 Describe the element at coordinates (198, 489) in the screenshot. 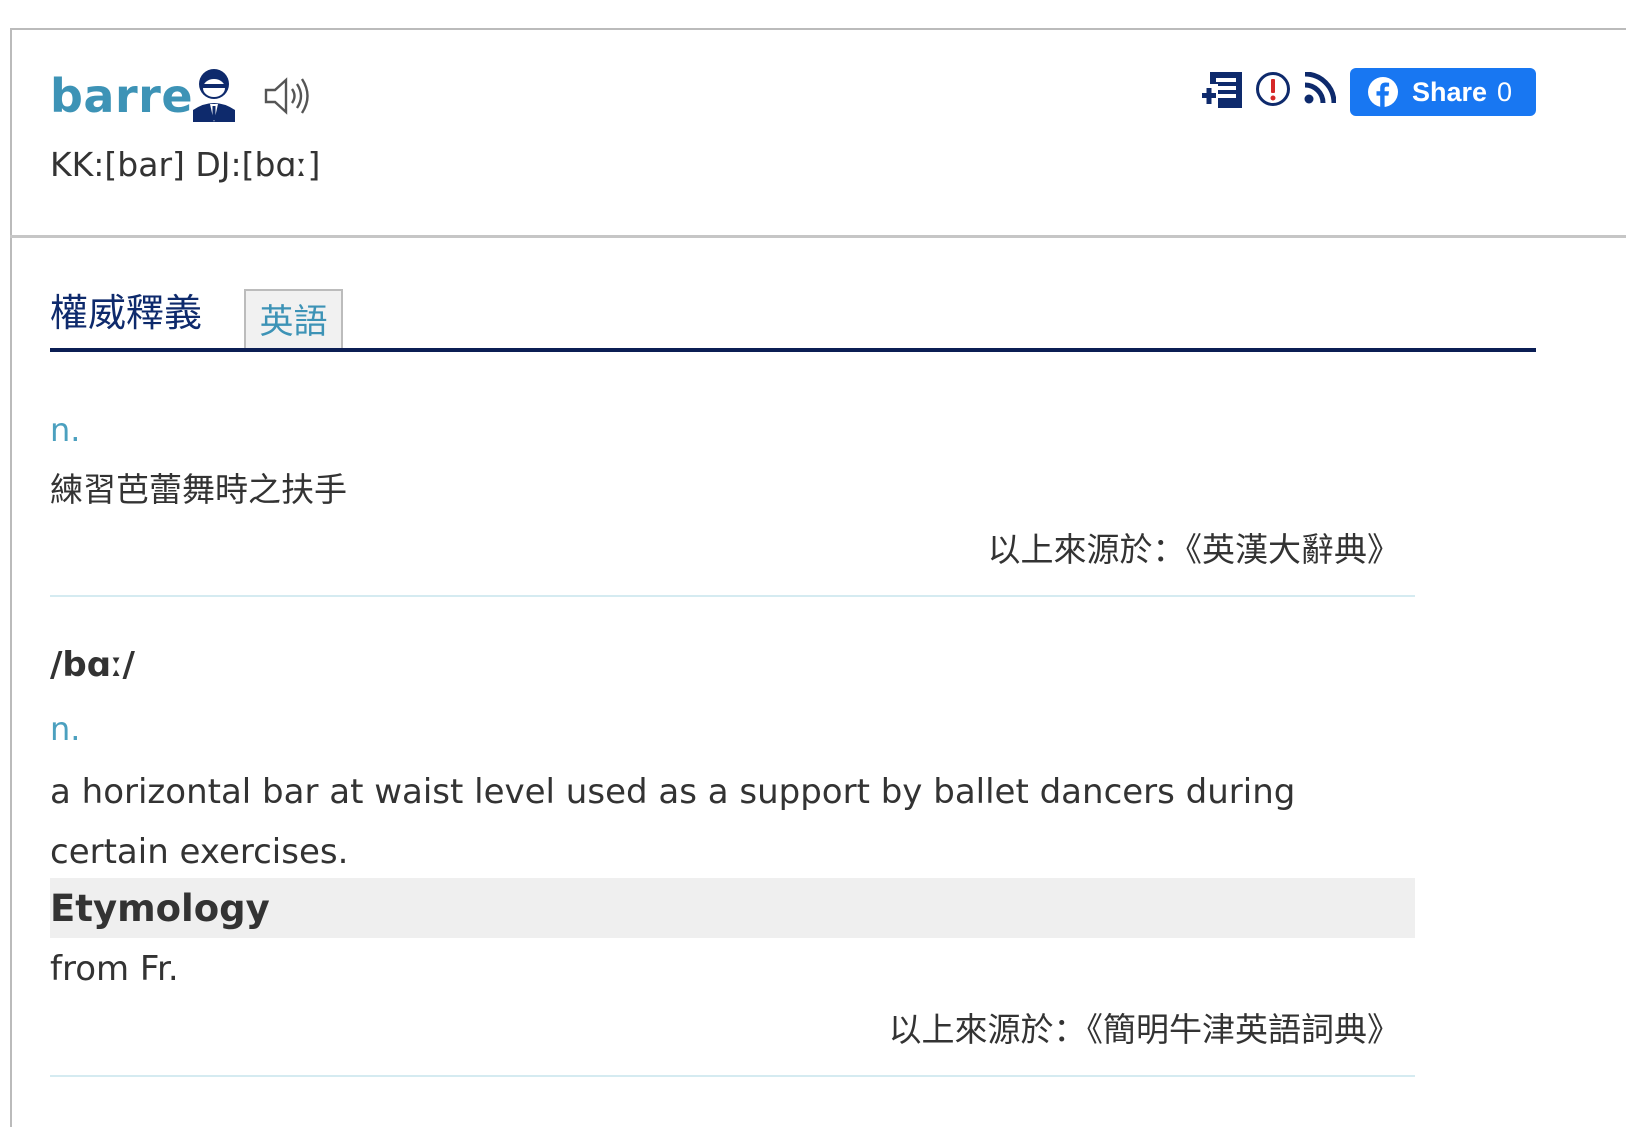

I see `definition-chinese: 練習芭蕾舞時之扶手` at that location.